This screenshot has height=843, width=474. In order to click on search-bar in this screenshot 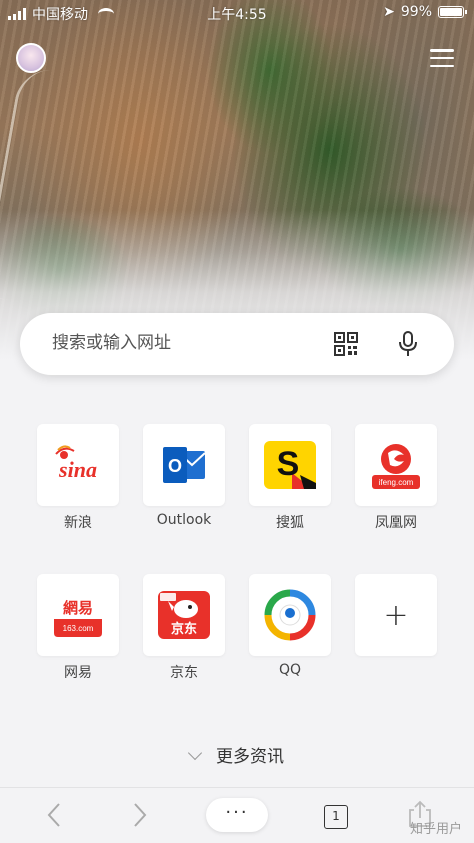, I will do `click(237, 344)`.